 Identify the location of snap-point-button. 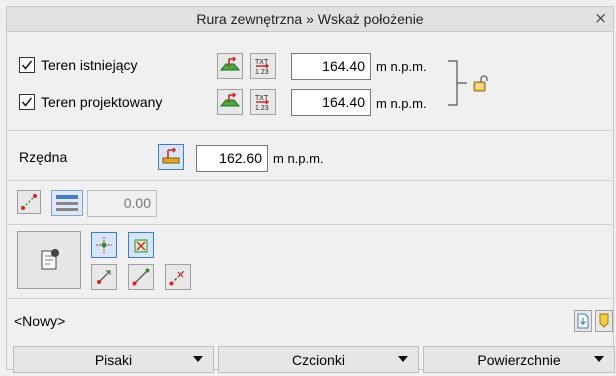
(104, 245).